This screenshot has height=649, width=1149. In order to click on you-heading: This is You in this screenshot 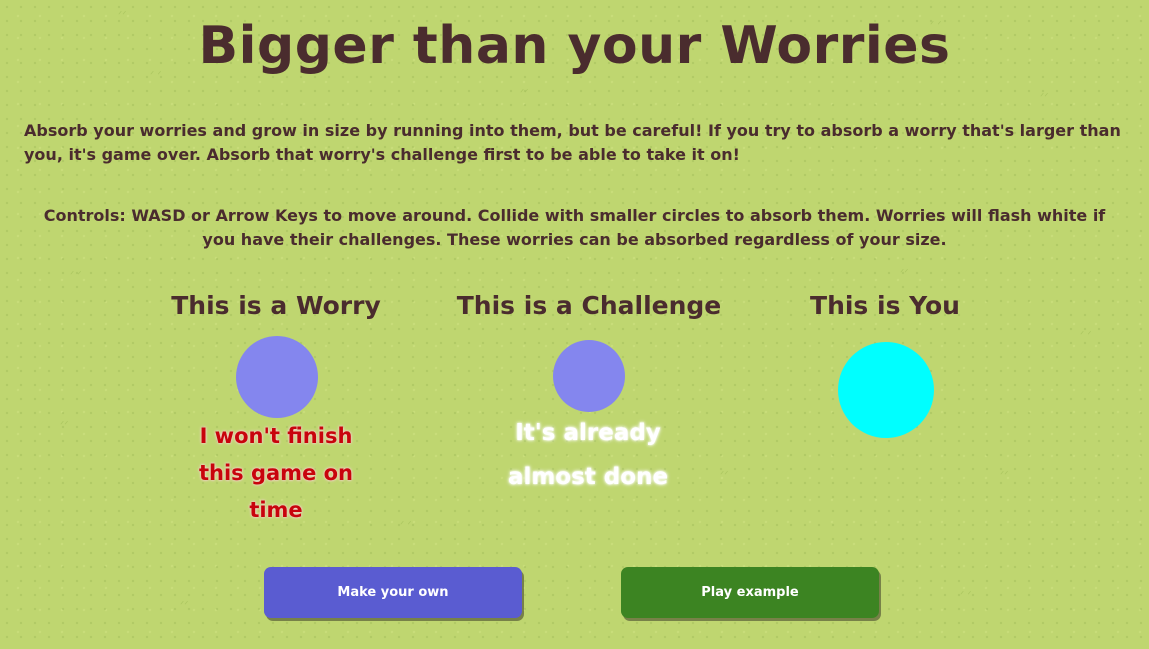, I will do `click(885, 305)`.